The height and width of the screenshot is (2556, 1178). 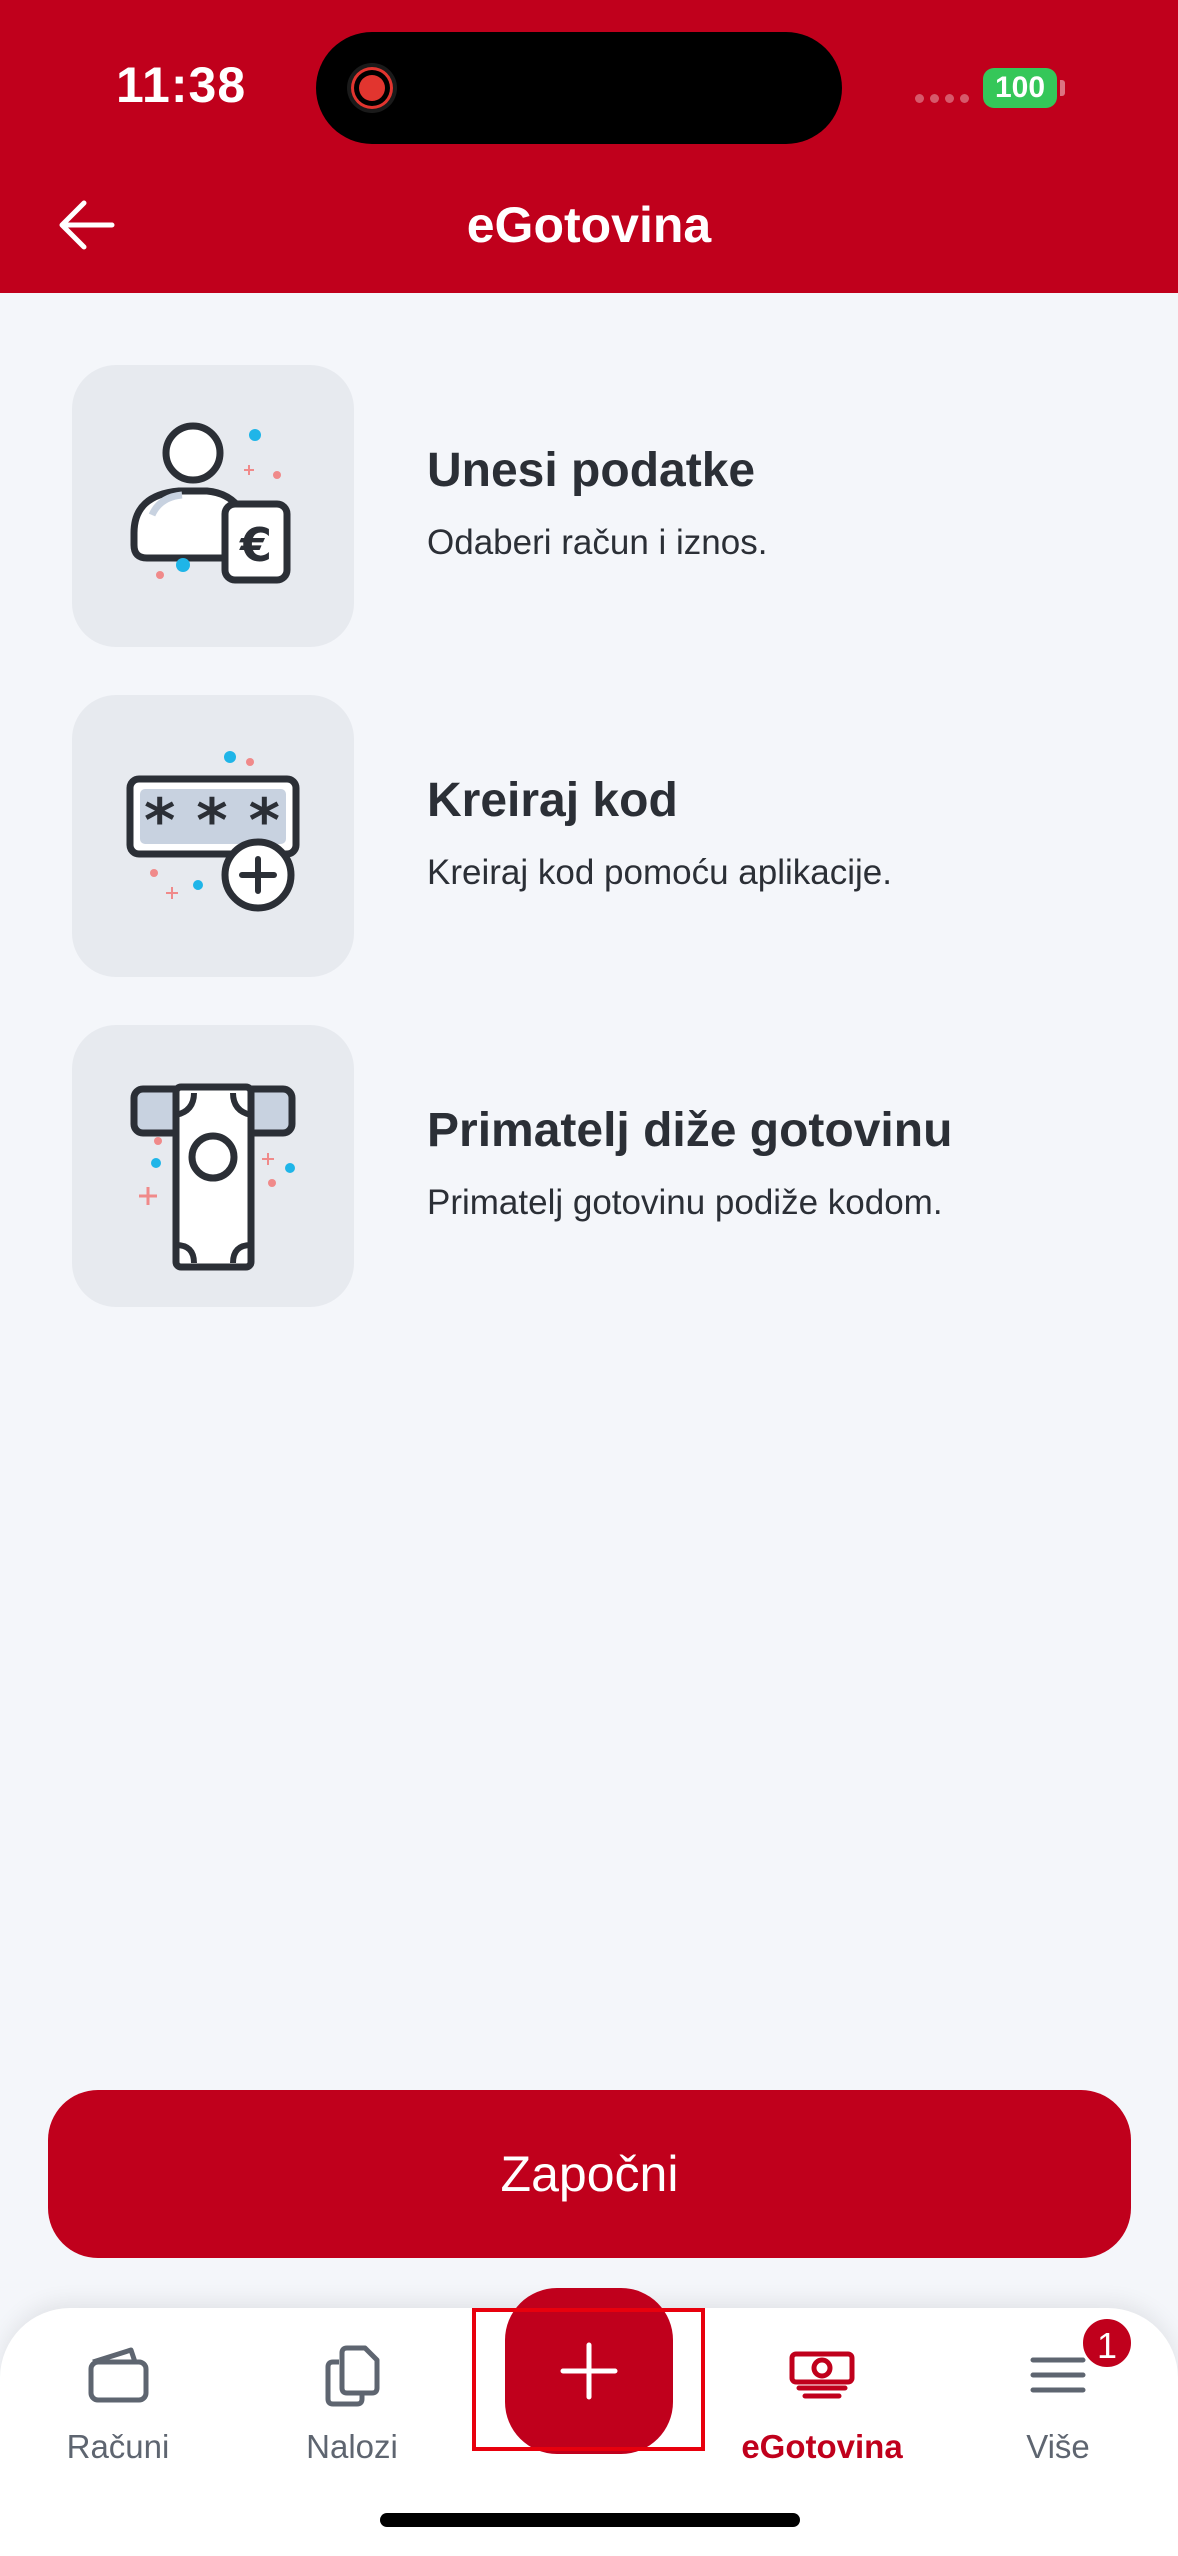 What do you see at coordinates (213, 831) in the screenshot?
I see `code-plus-icon: * * *` at bounding box center [213, 831].